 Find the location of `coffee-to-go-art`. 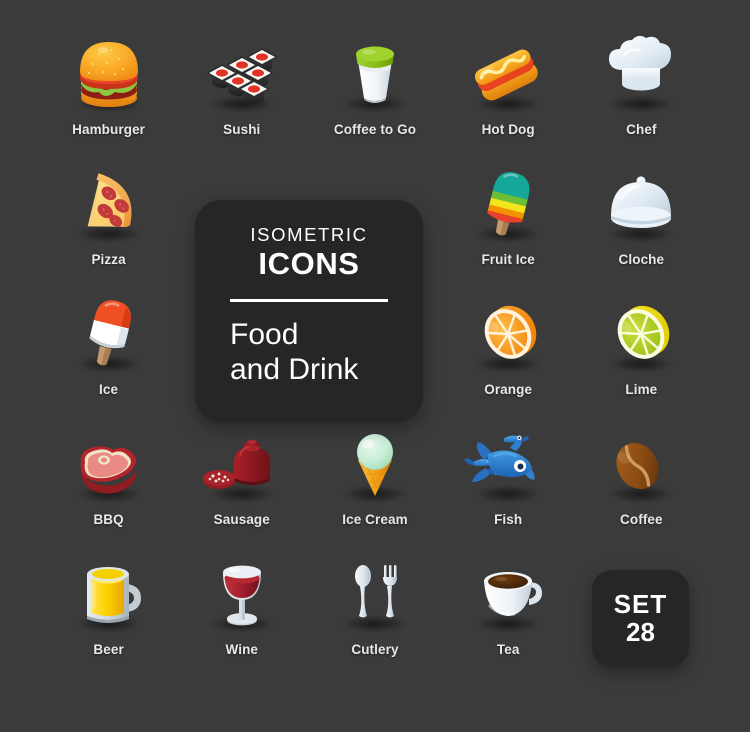

coffee-to-go-art is located at coordinates (375, 74).